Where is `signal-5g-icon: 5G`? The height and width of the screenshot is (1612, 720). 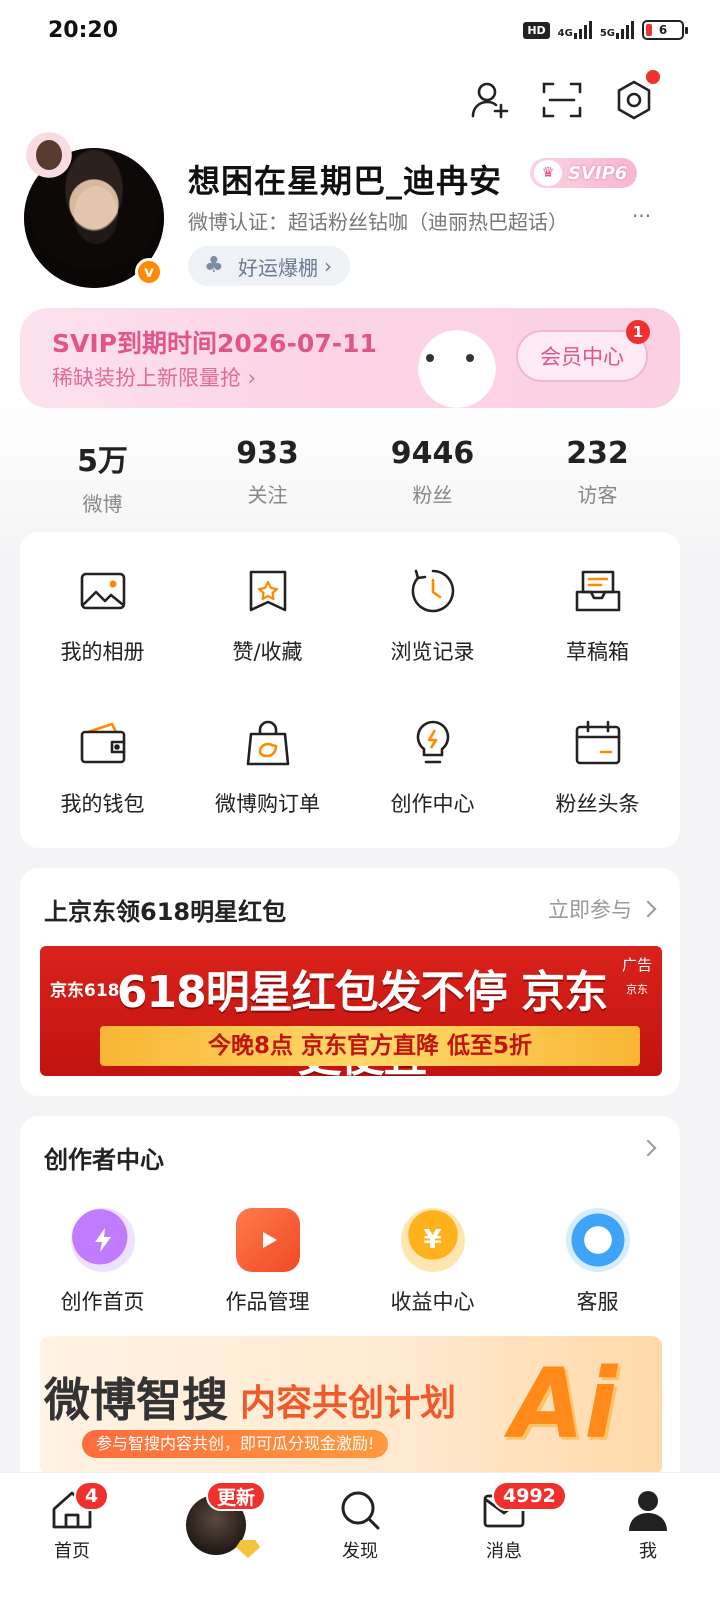 signal-5g-icon: 5G is located at coordinates (617, 30).